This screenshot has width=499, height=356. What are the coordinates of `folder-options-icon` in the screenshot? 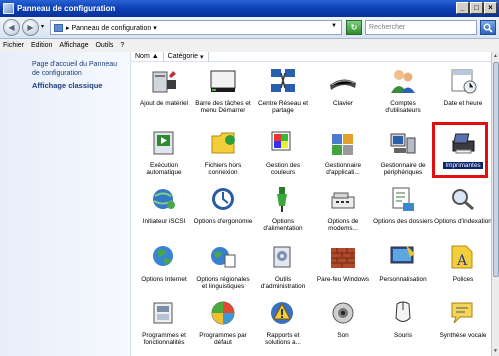 It's located at (403, 199).